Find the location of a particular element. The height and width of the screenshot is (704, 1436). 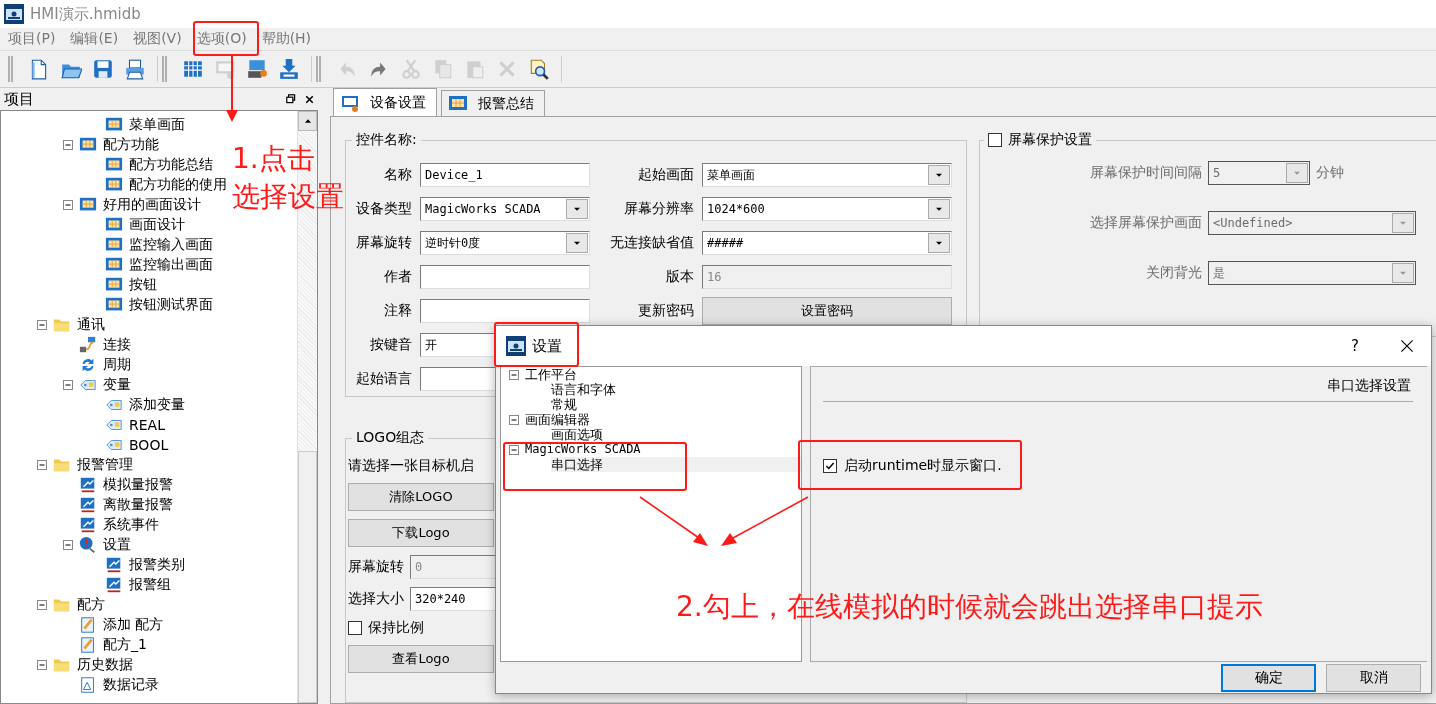

checkbox-label: 屏幕保护设置 is located at coordinates (1050, 140).